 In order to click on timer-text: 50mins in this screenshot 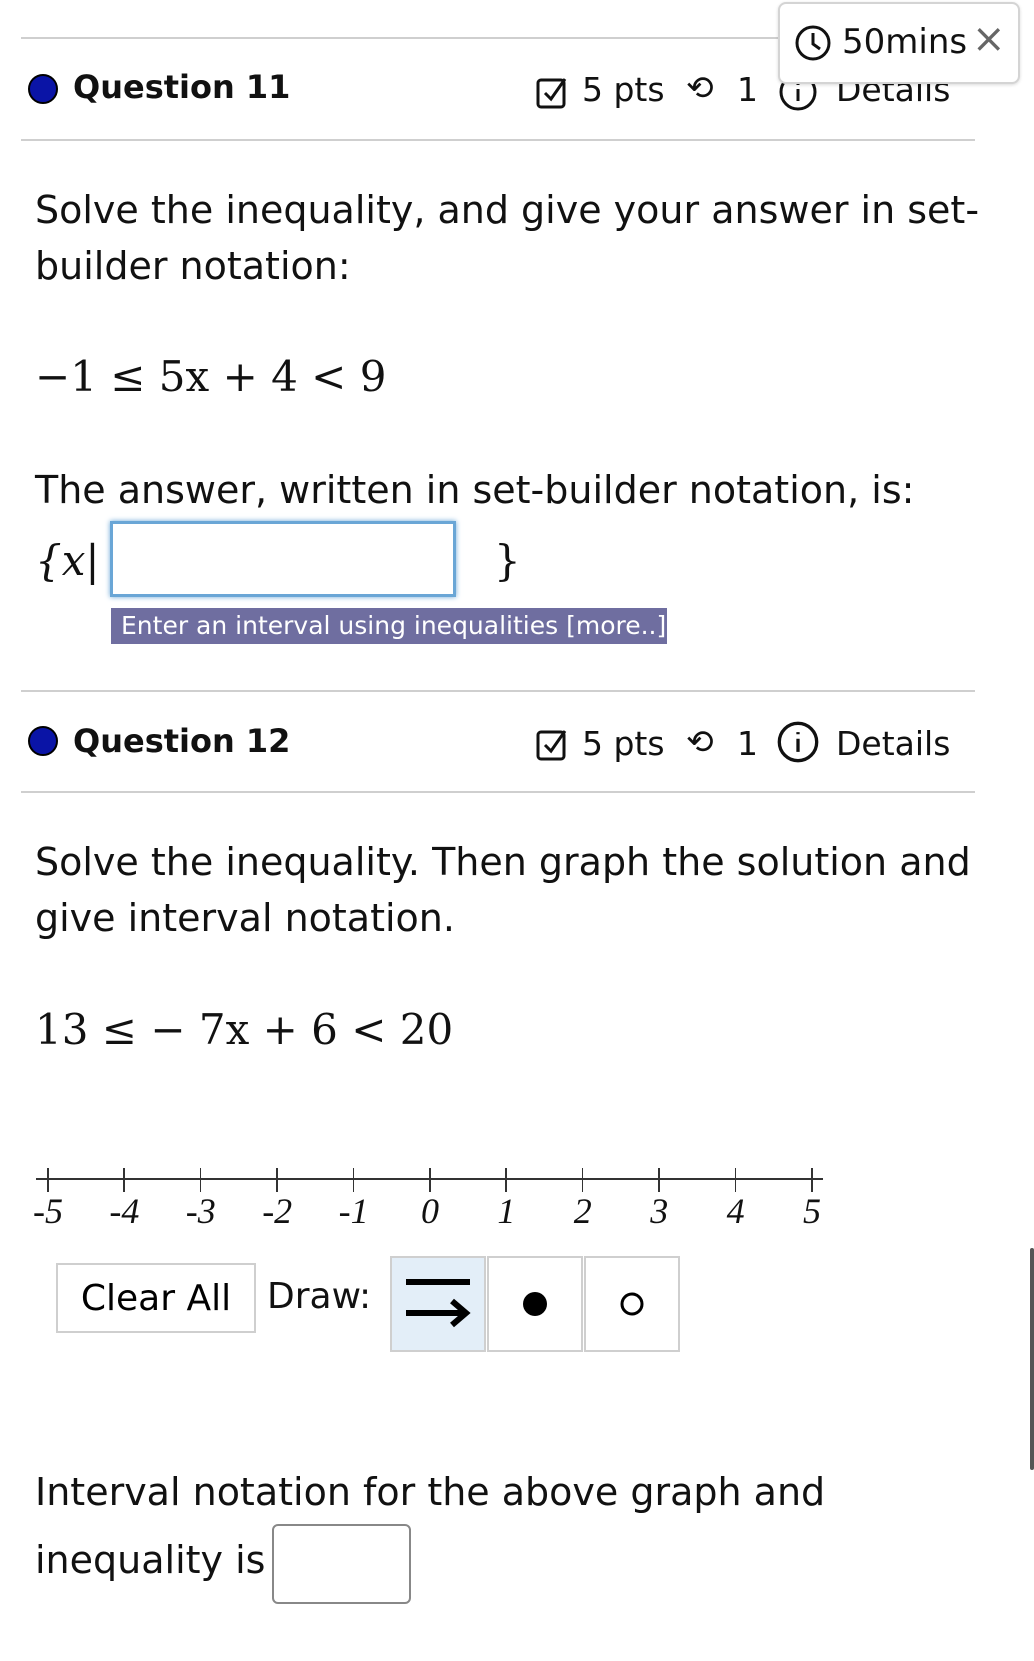, I will do `click(905, 42)`.